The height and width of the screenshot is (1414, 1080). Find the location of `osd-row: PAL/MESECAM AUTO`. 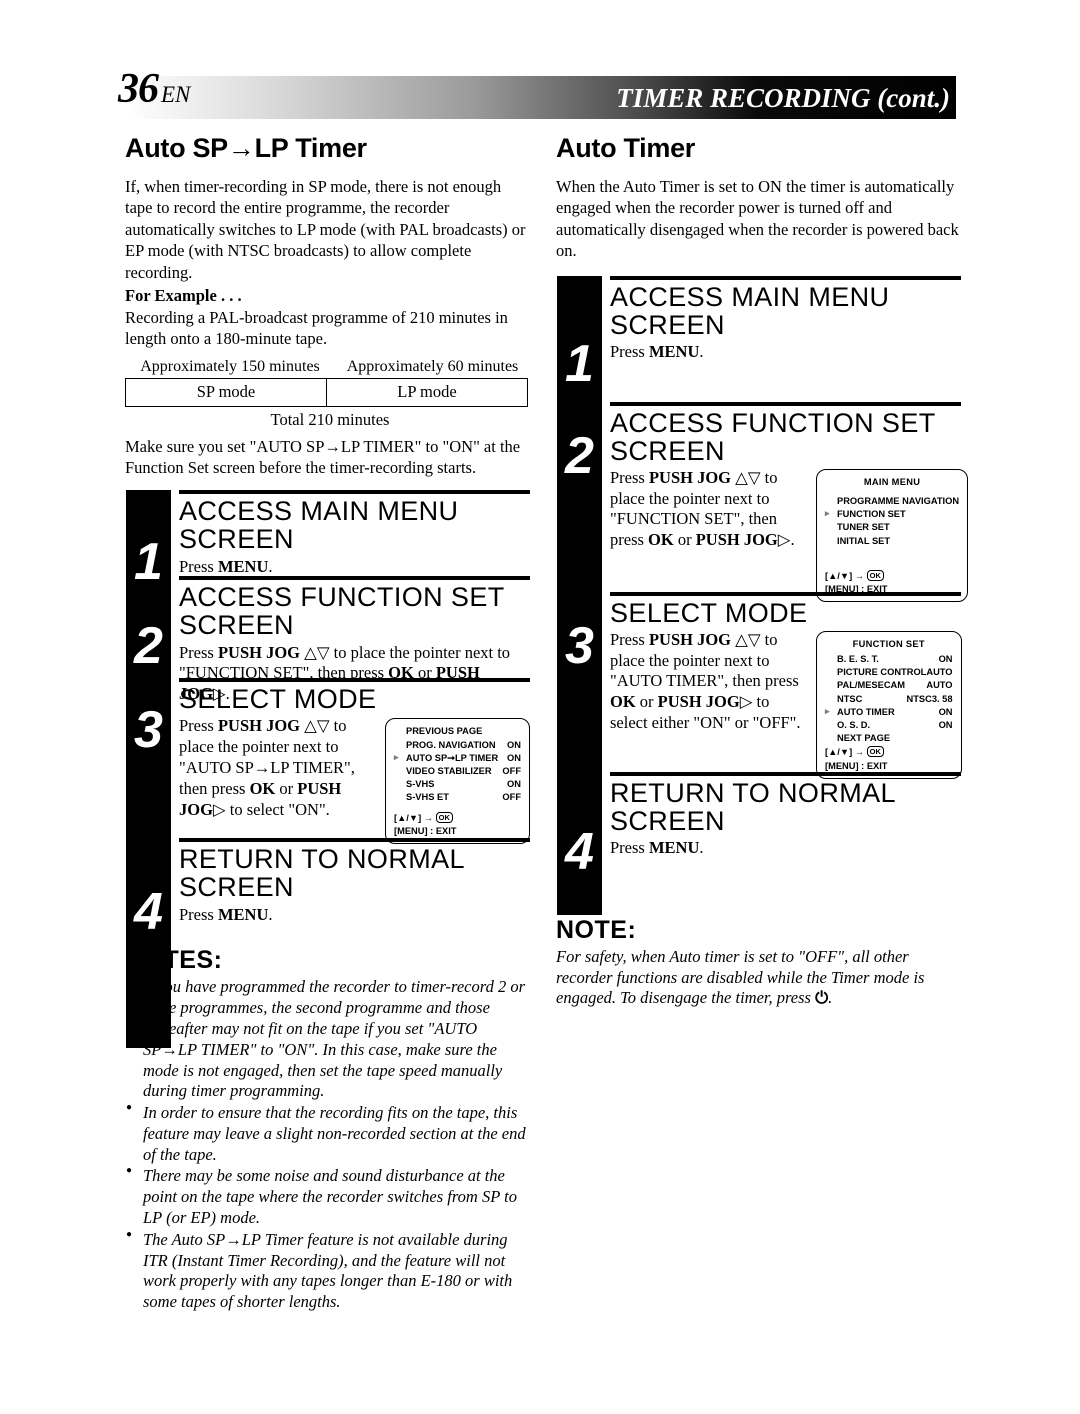

osd-row: PAL/MESECAM AUTO is located at coordinates (889, 685).